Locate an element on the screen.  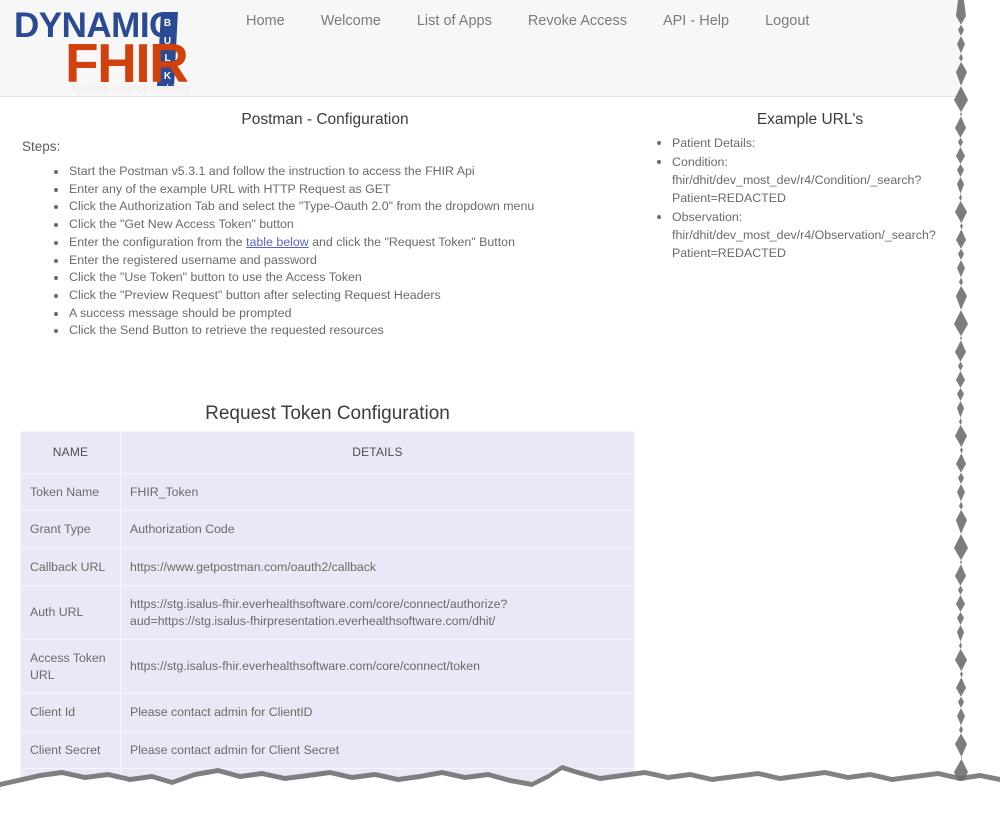
table-row: Scope openid patient/*.read is located at coordinates (327, 775).